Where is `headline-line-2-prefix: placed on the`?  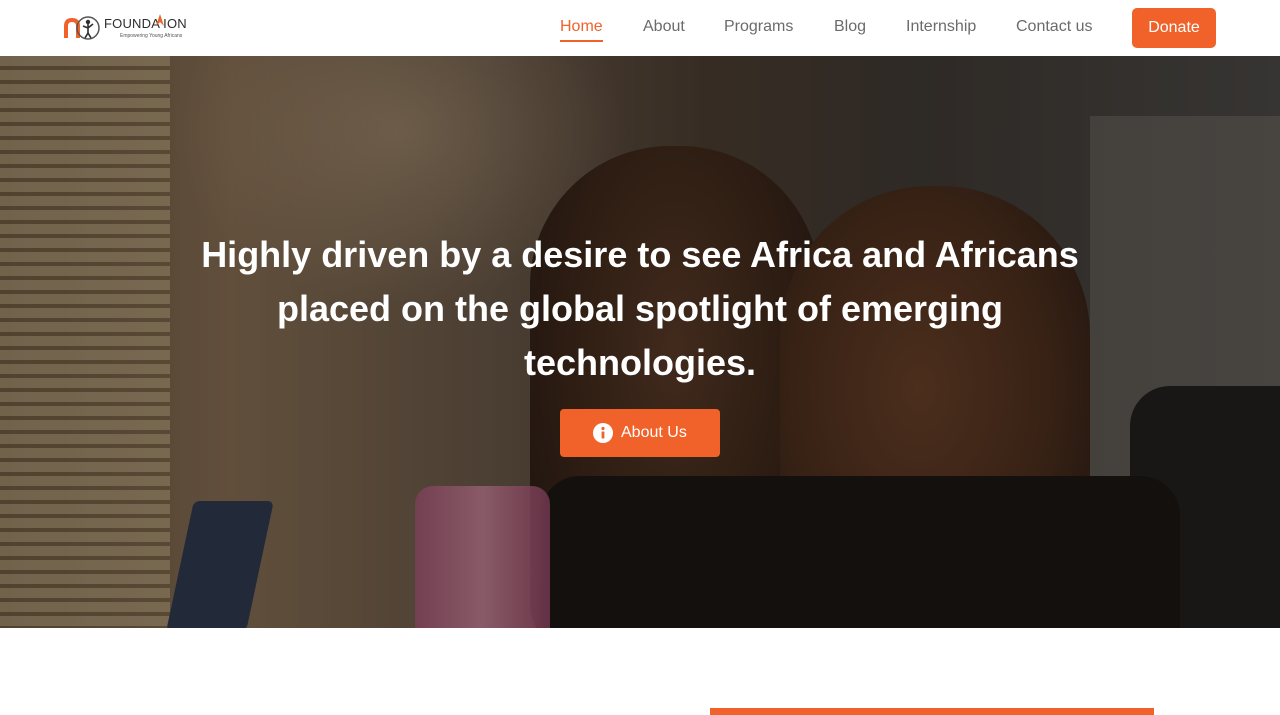 headline-line-2-prefix: placed on the is located at coordinates (398, 308).